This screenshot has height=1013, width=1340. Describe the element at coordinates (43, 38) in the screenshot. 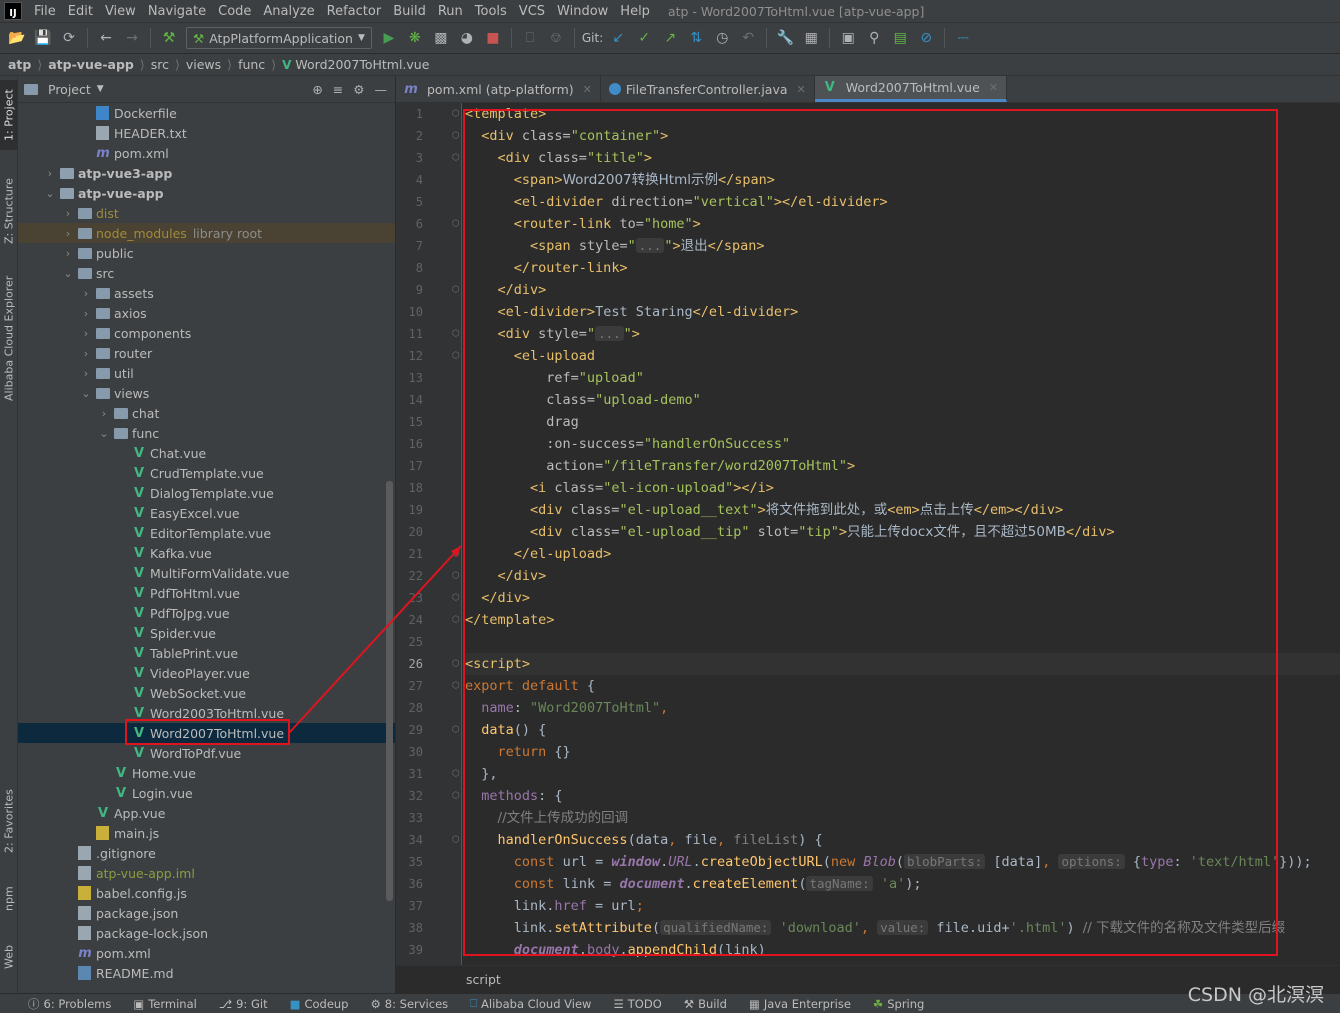

I see `save-icon: 💾` at that location.